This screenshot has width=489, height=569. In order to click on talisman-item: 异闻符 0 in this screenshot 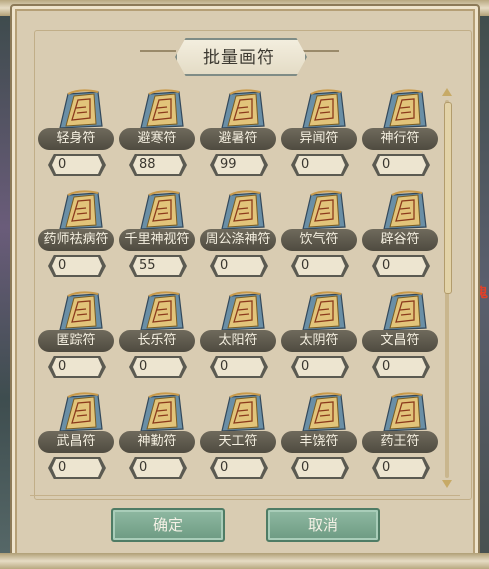, I will do `click(319, 135)`.